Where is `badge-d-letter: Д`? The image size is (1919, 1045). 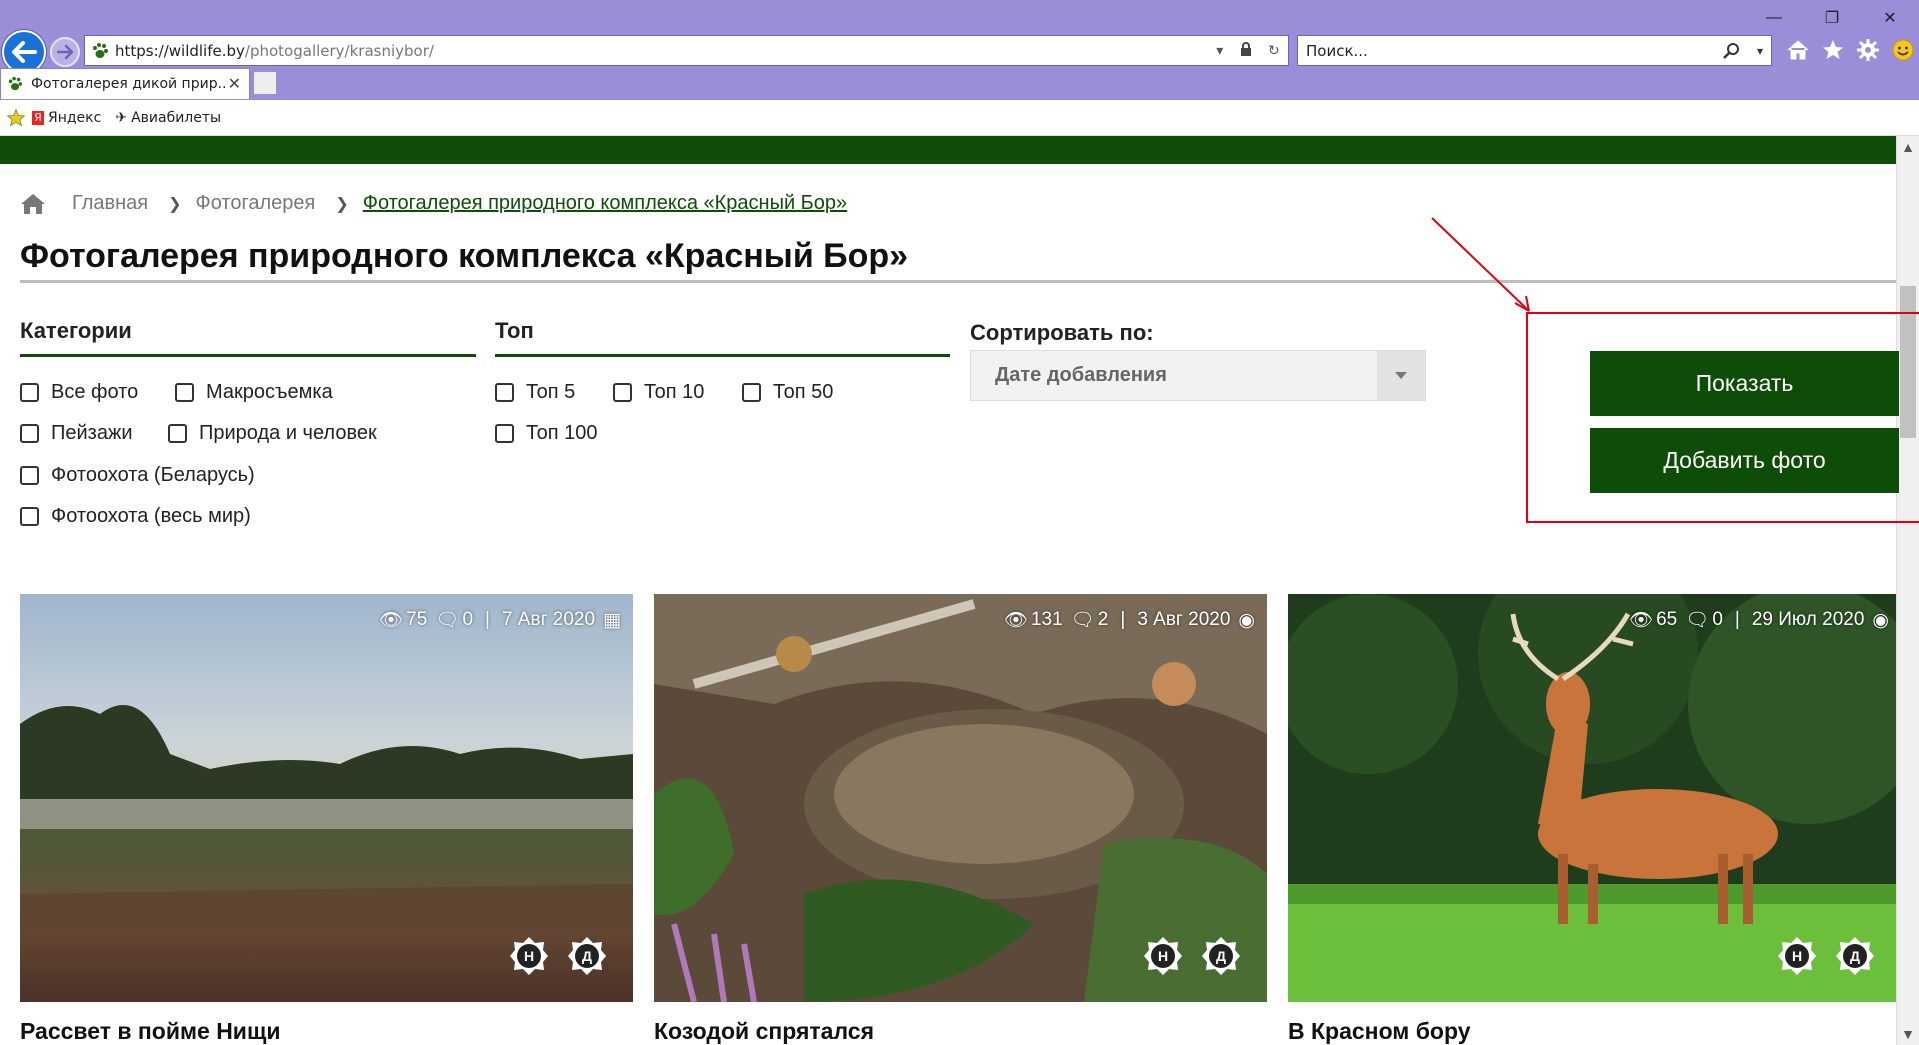
badge-d-letter: Д is located at coordinates (1221, 956).